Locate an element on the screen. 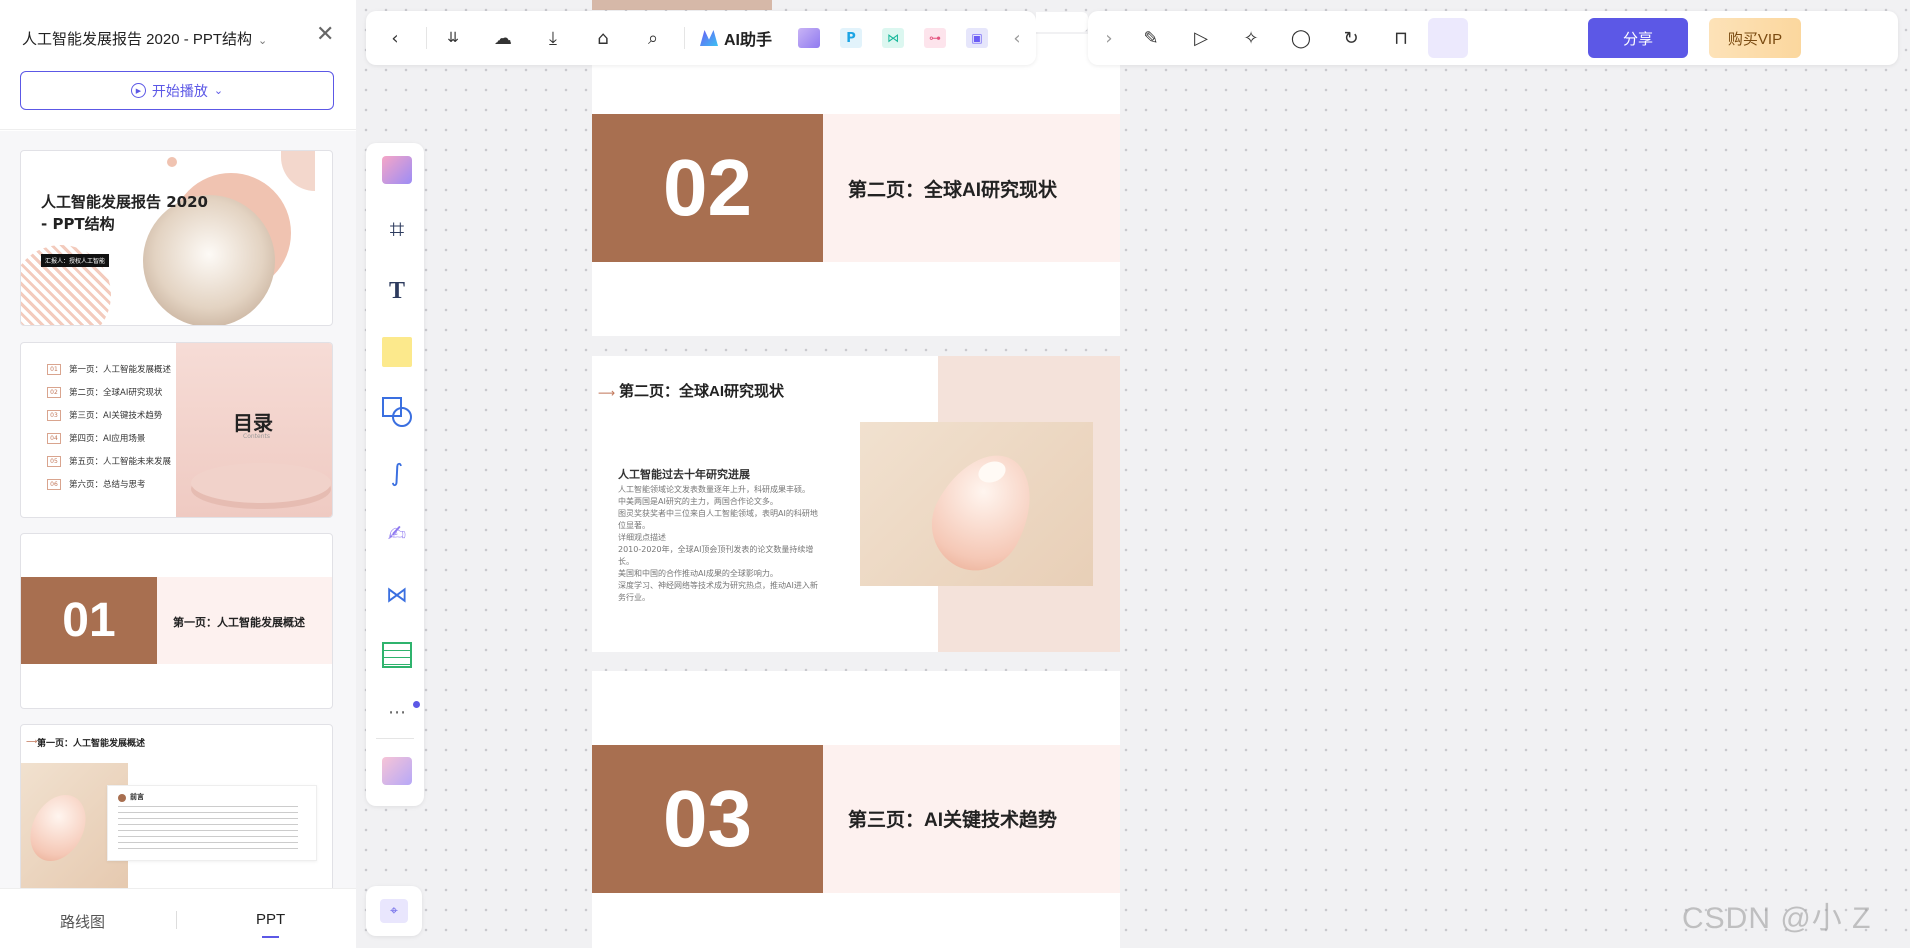 This screenshot has width=1910, height=948. thumb-tag: 汇报人：授权人工智能 is located at coordinates (75, 260).